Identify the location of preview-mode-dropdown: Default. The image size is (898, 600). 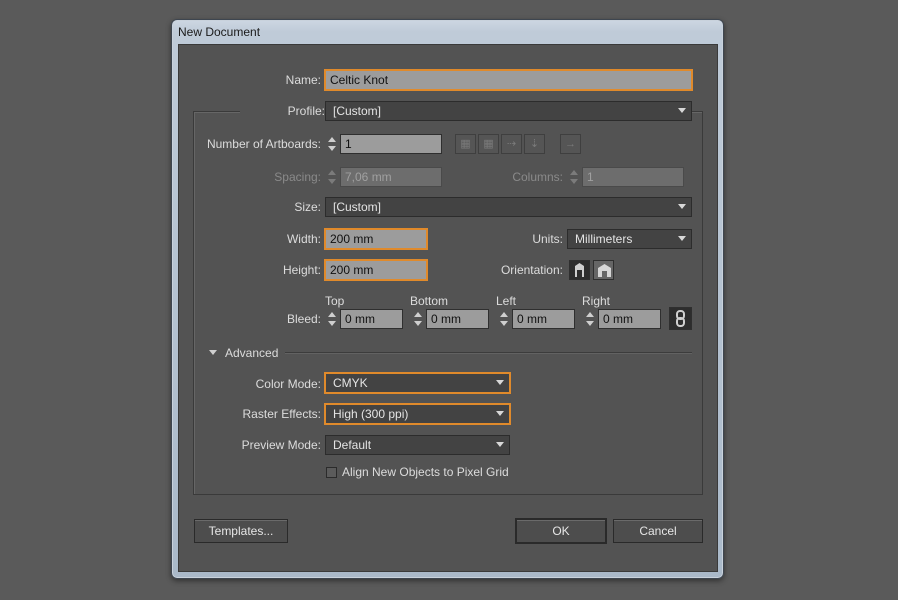
(417, 445).